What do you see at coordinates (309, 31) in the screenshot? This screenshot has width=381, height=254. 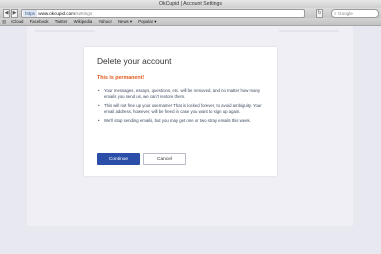 I see `ghost-nav` at bounding box center [309, 31].